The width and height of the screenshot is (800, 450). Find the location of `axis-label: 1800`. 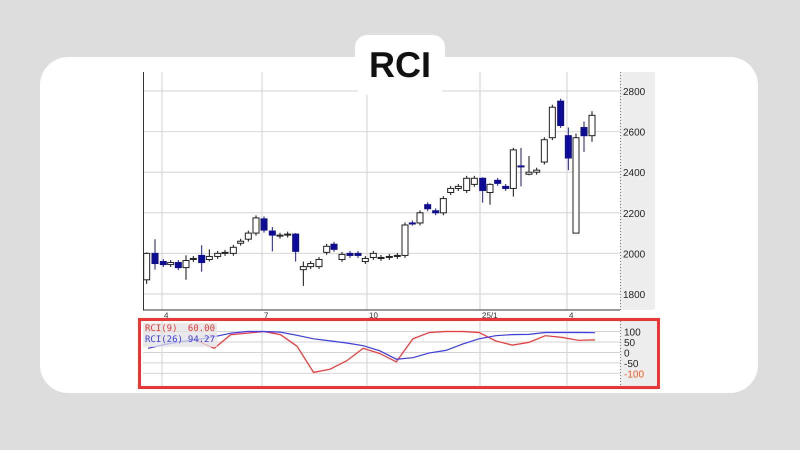

axis-label: 1800 is located at coordinates (634, 295).